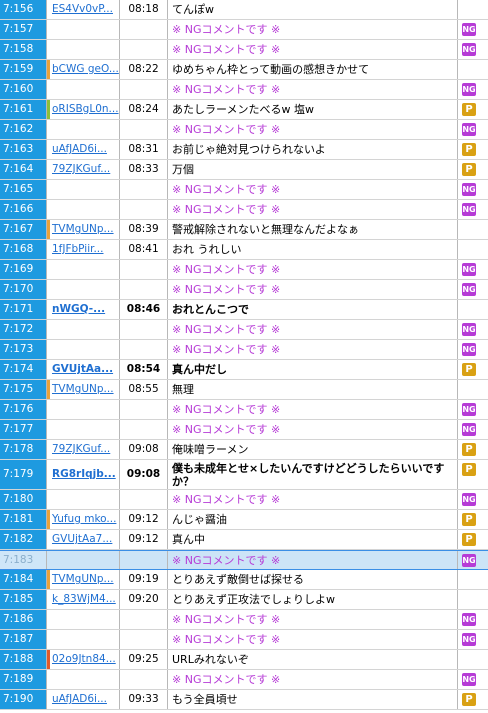 The image size is (488, 713). I want to click on comment-row: 7:170 ※ NGコメントです ※ NG, so click(244, 290).